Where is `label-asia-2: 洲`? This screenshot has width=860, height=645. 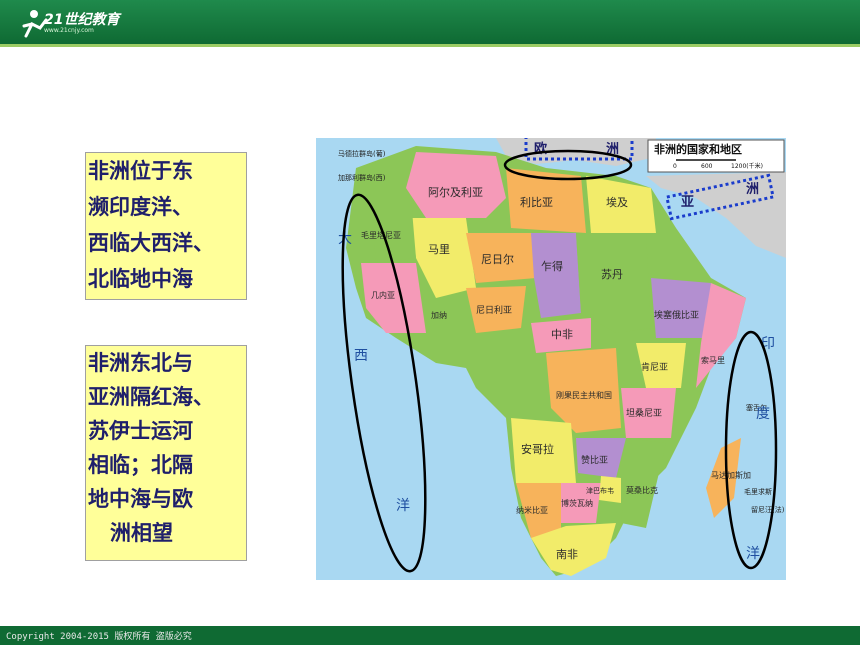
label-asia-2: 洲 is located at coordinates (752, 189).